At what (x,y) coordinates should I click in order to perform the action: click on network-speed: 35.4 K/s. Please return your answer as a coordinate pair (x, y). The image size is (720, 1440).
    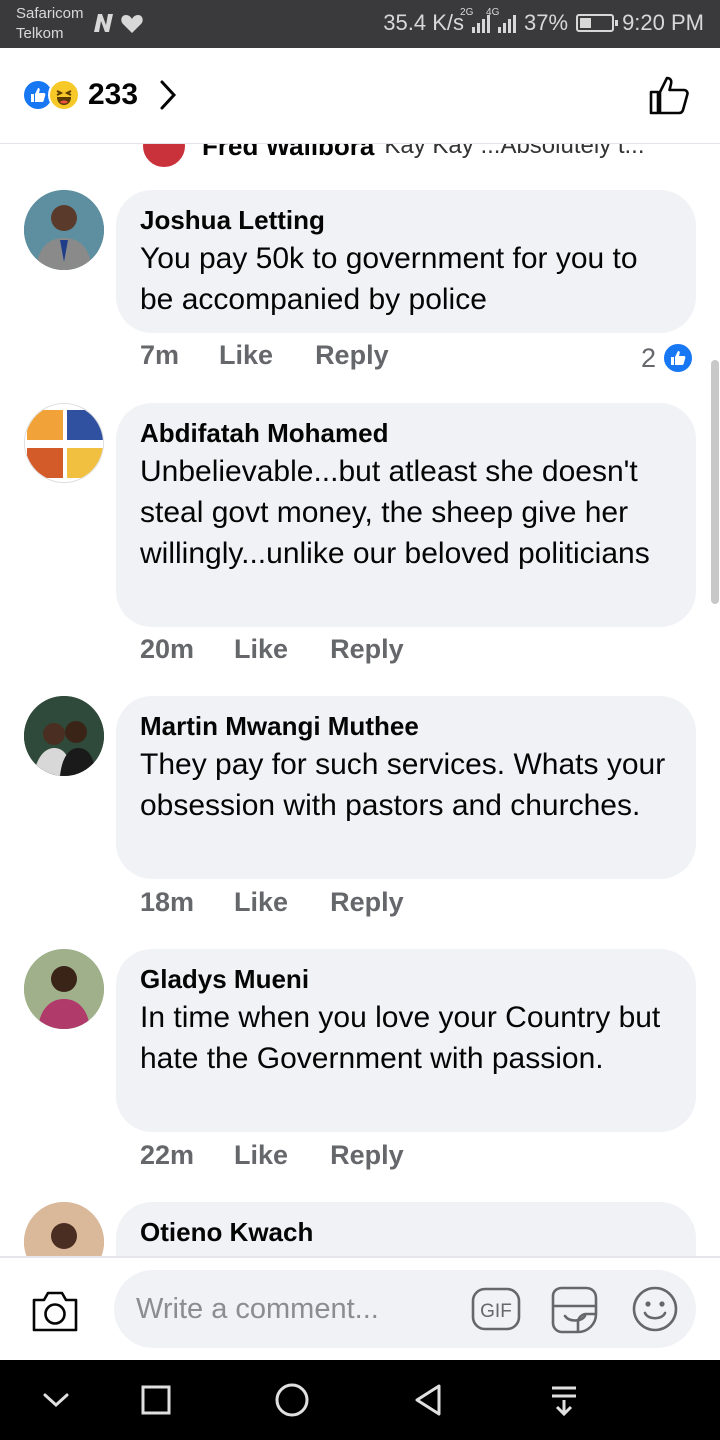
    Looking at the image, I should click on (424, 22).